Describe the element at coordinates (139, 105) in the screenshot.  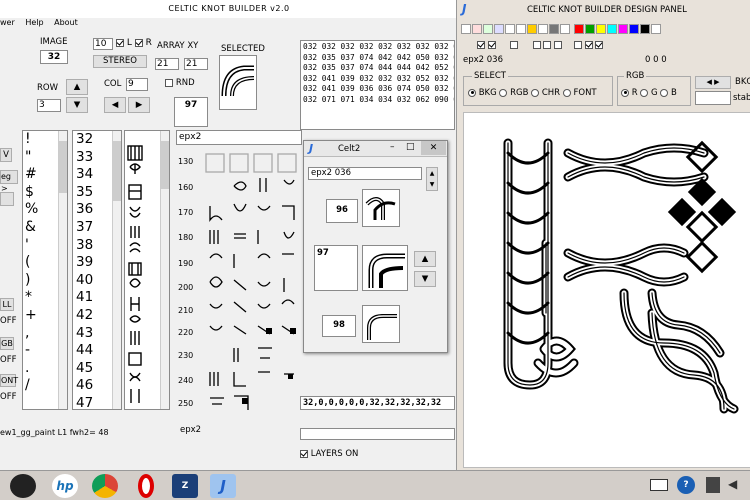
I see `col-right-button: ▶` at that location.